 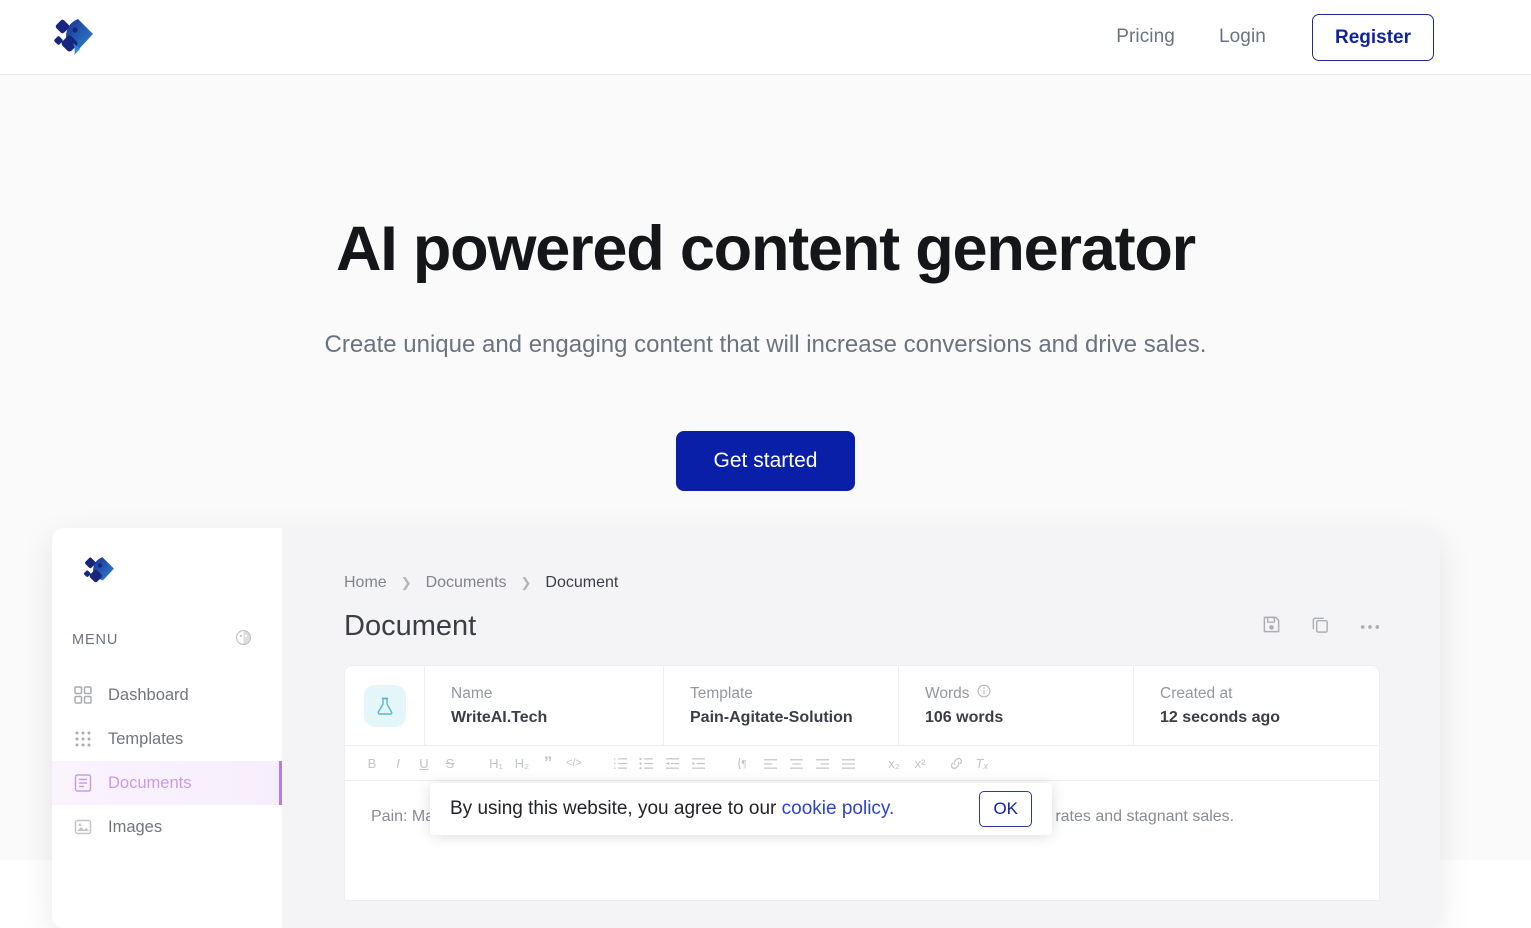 I want to click on info-label-text: Words, so click(x=947, y=693).